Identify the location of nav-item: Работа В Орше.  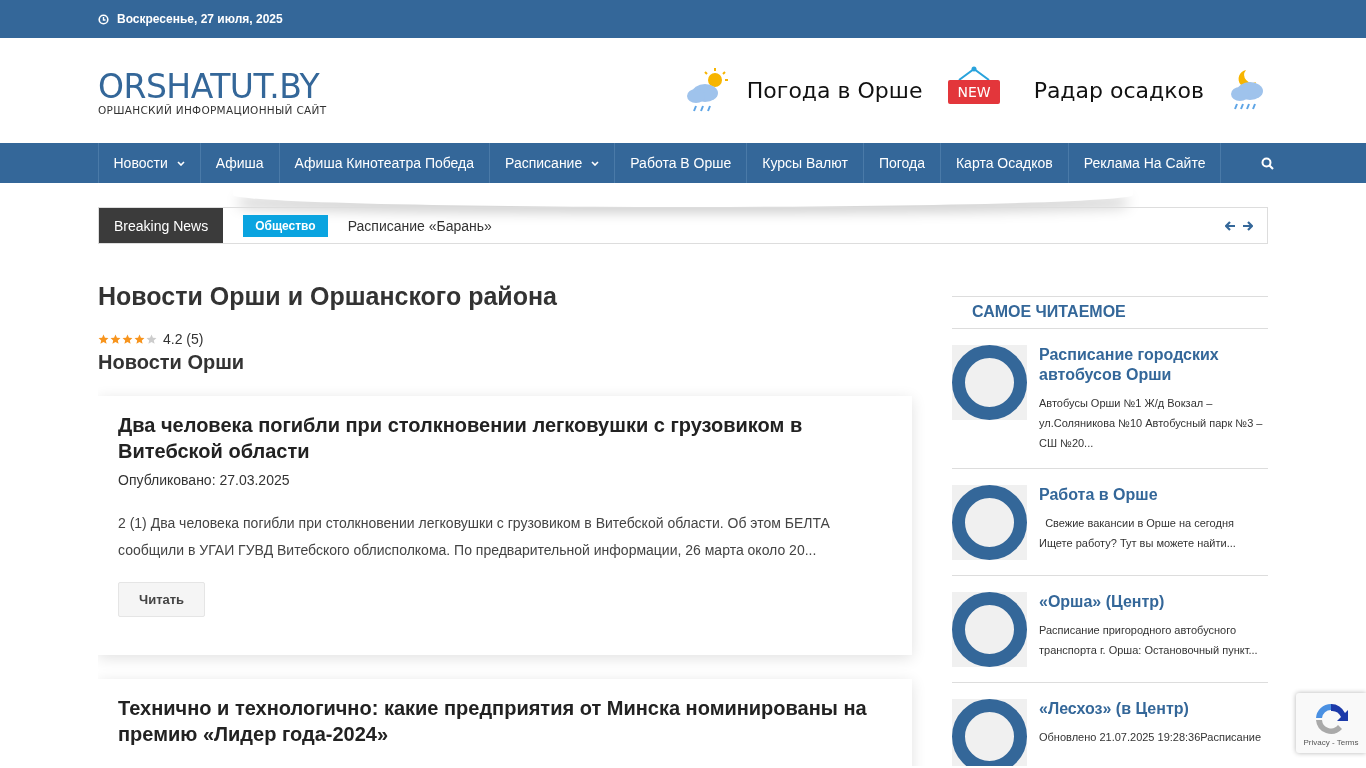
(681, 163).